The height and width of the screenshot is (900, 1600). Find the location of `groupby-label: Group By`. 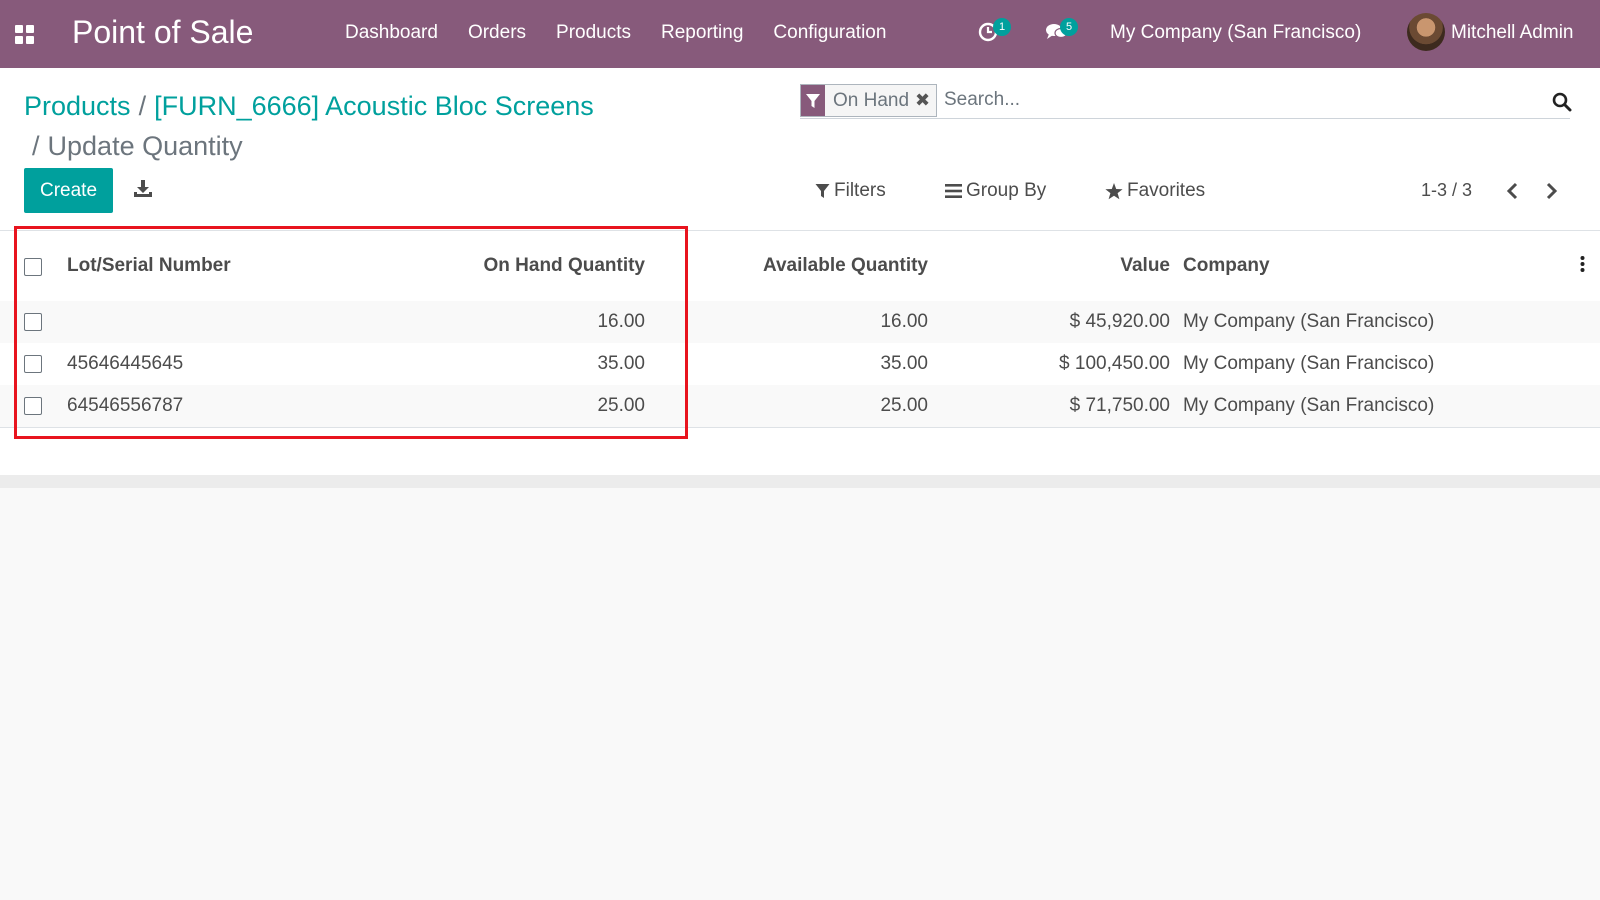

groupby-label: Group By is located at coordinates (1006, 190).